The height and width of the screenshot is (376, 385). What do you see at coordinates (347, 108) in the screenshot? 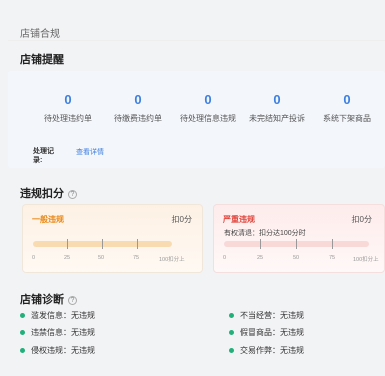
I see `stat-delisted-products: 0 系统下架商品` at bounding box center [347, 108].